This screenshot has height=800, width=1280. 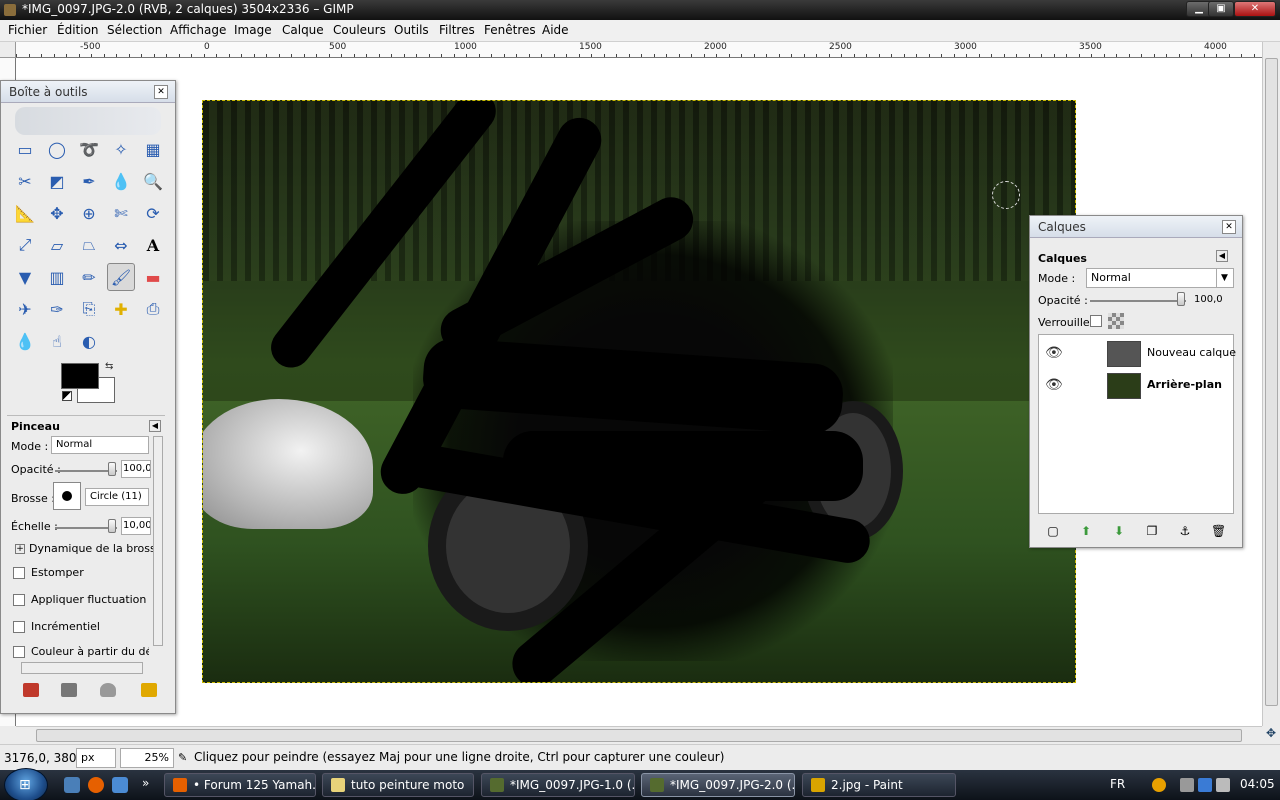 What do you see at coordinates (149, 690) in the screenshot?
I see `reset-options-icon` at bounding box center [149, 690].